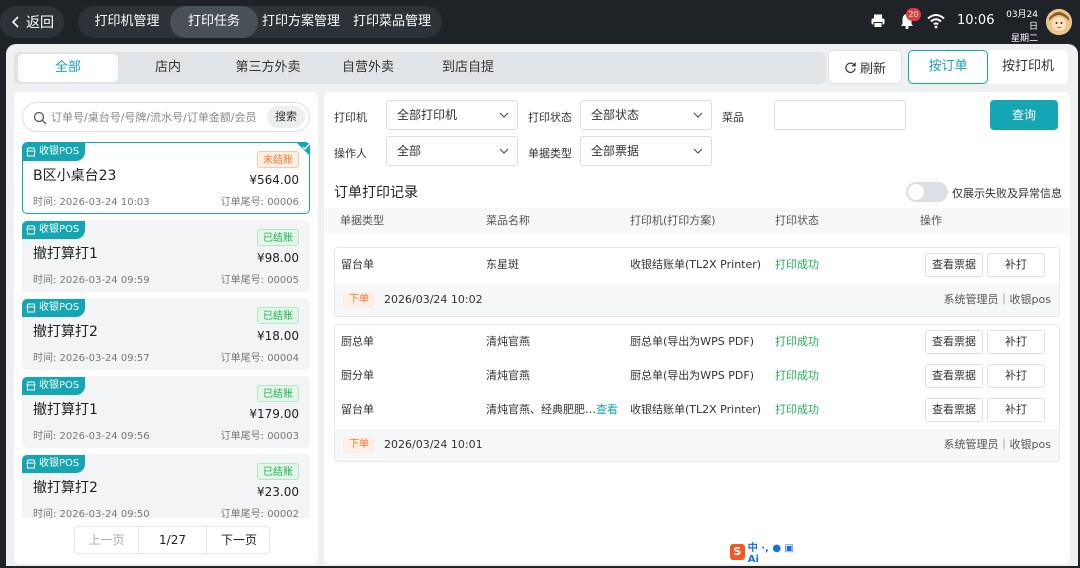 The height and width of the screenshot is (568, 1080). I want to click on search-icon, so click(40, 118).